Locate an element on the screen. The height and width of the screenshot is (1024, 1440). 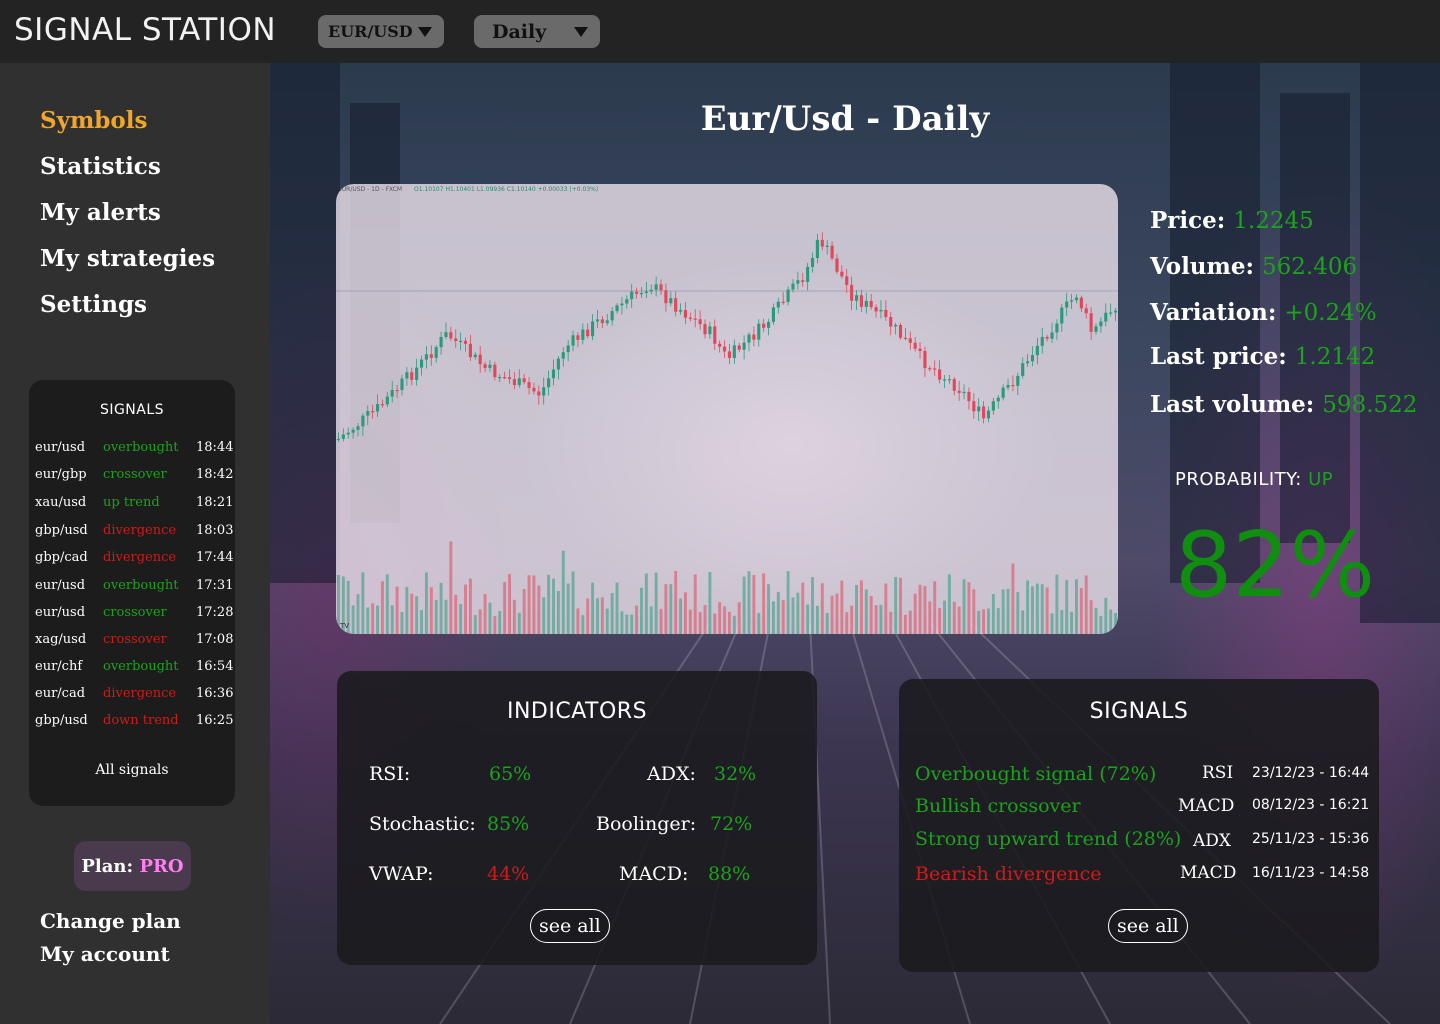
signal-pair: xau/usd is located at coordinates (61, 502).